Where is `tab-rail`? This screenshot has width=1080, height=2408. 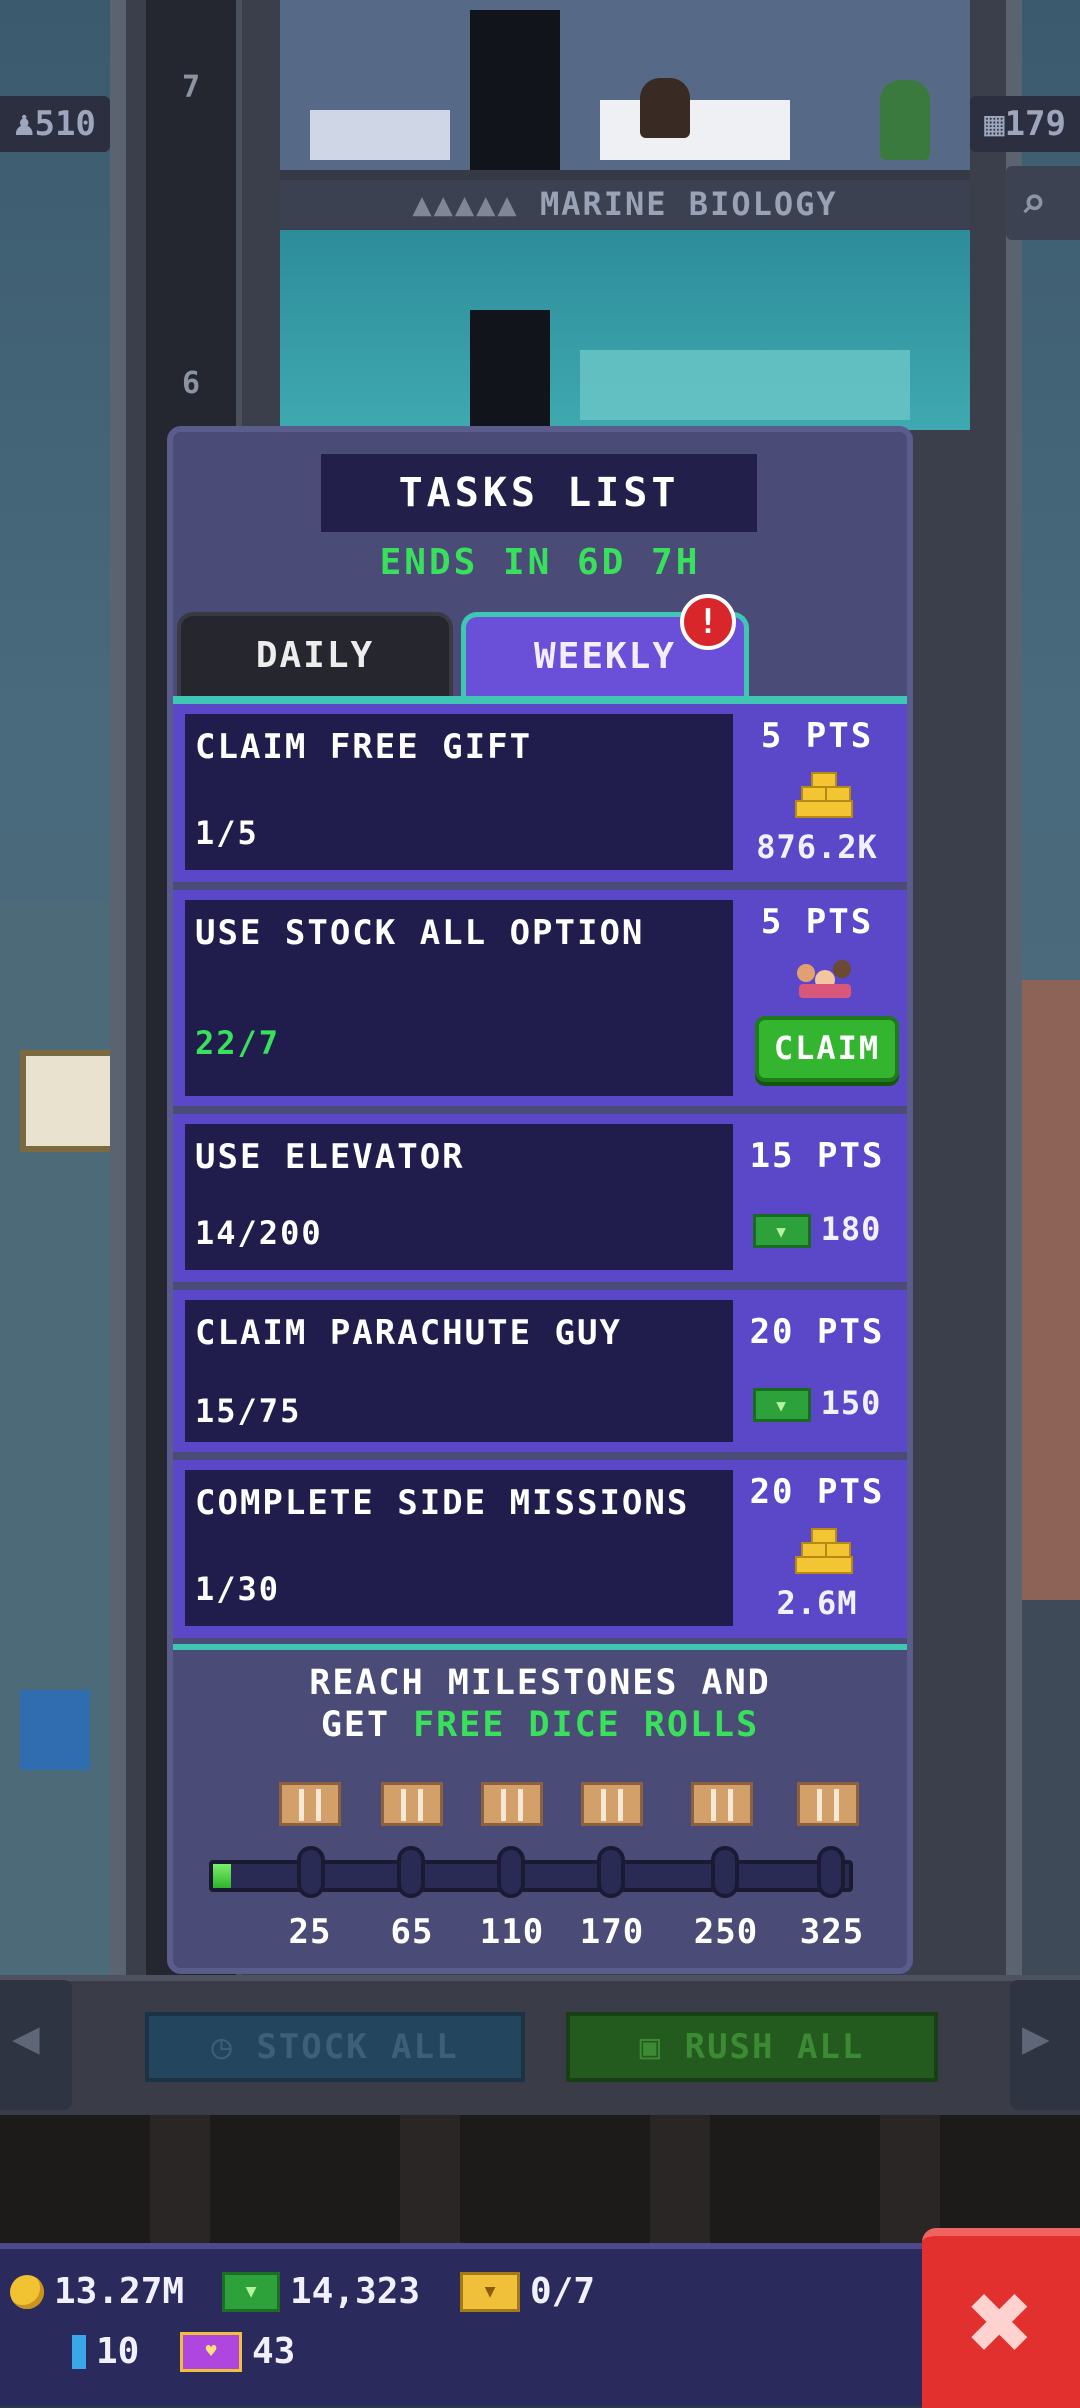
tab-rail is located at coordinates (540, 700).